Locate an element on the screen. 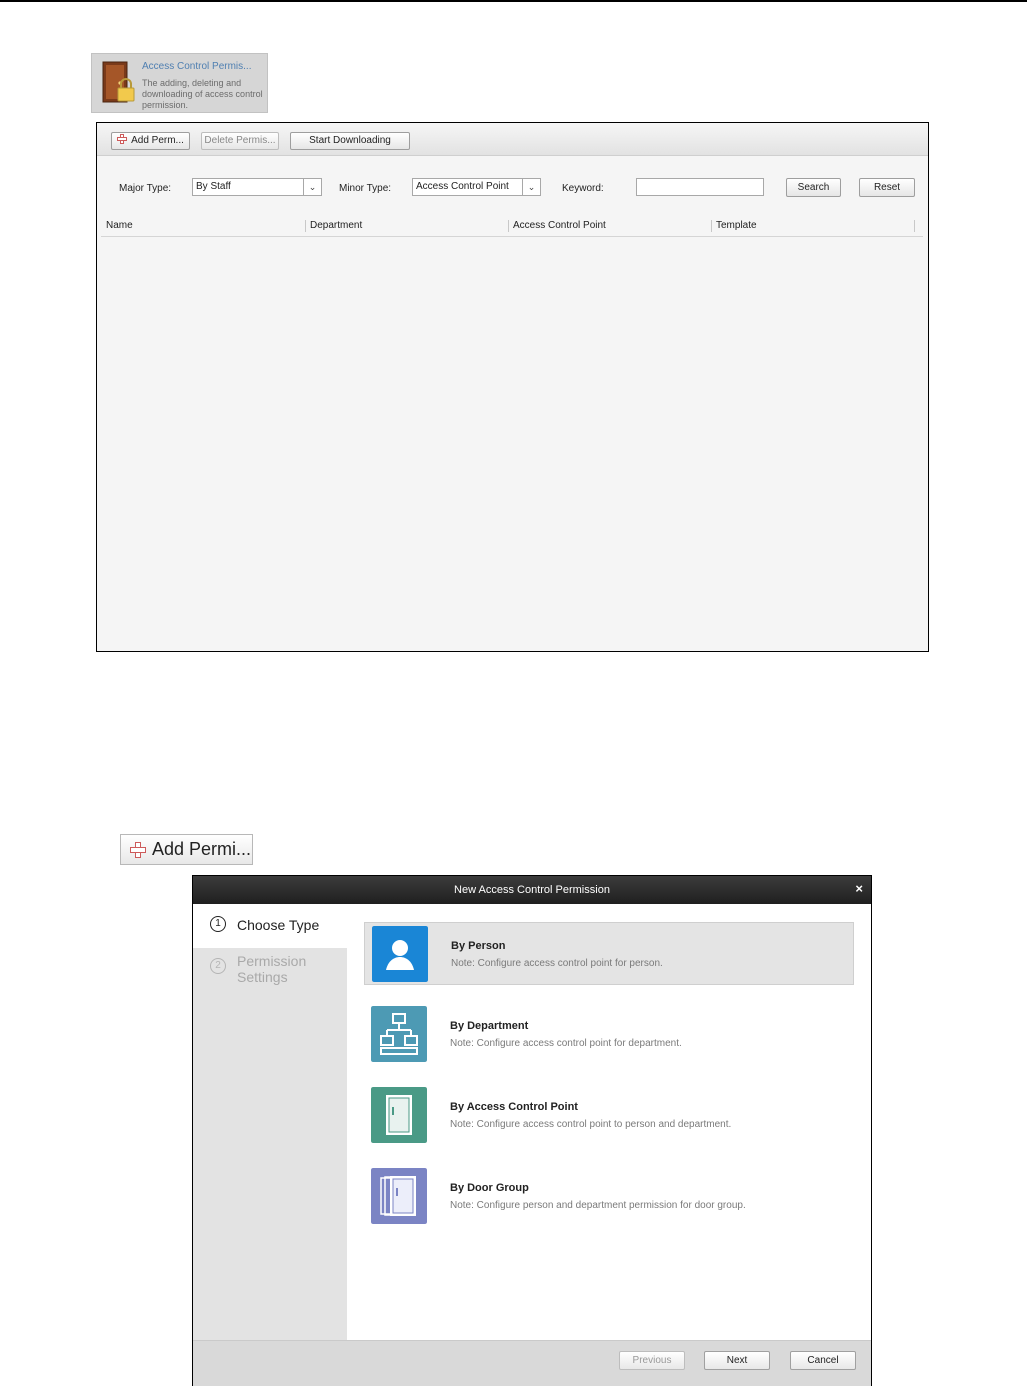  reset-button: Reset is located at coordinates (887, 187).